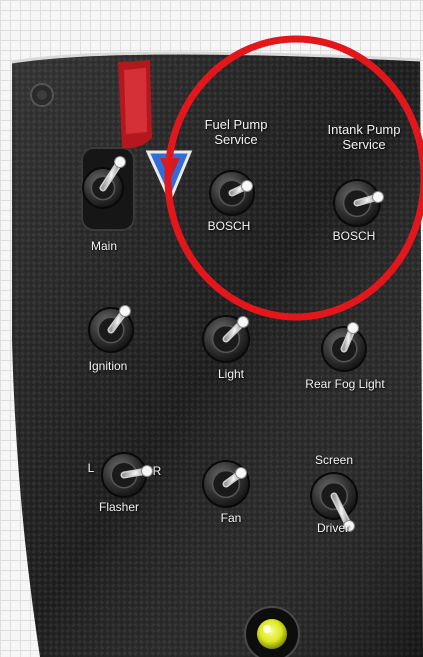  What do you see at coordinates (236, 124) in the screenshot?
I see `fuel-pump-service-line1: Fuel Pump` at bounding box center [236, 124].